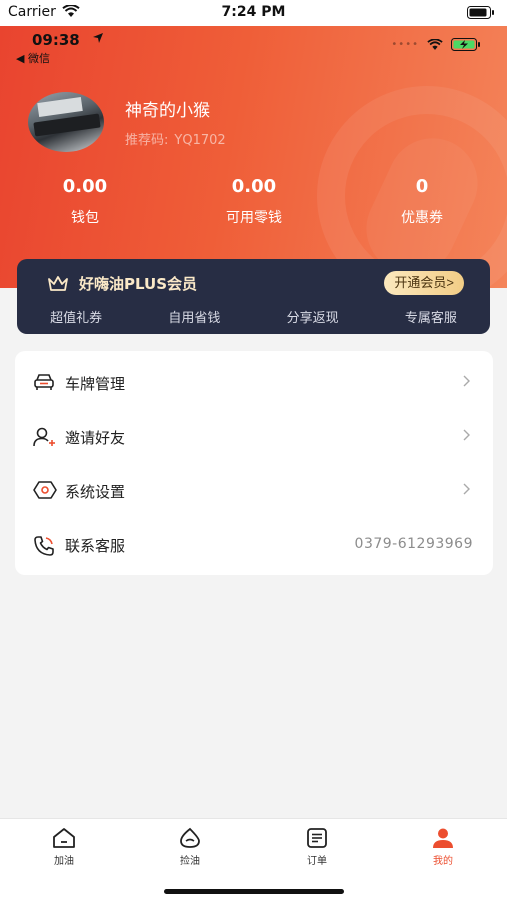 The height and width of the screenshot is (900, 507). What do you see at coordinates (64, 861) in the screenshot?
I see `tab-label: 加油` at bounding box center [64, 861].